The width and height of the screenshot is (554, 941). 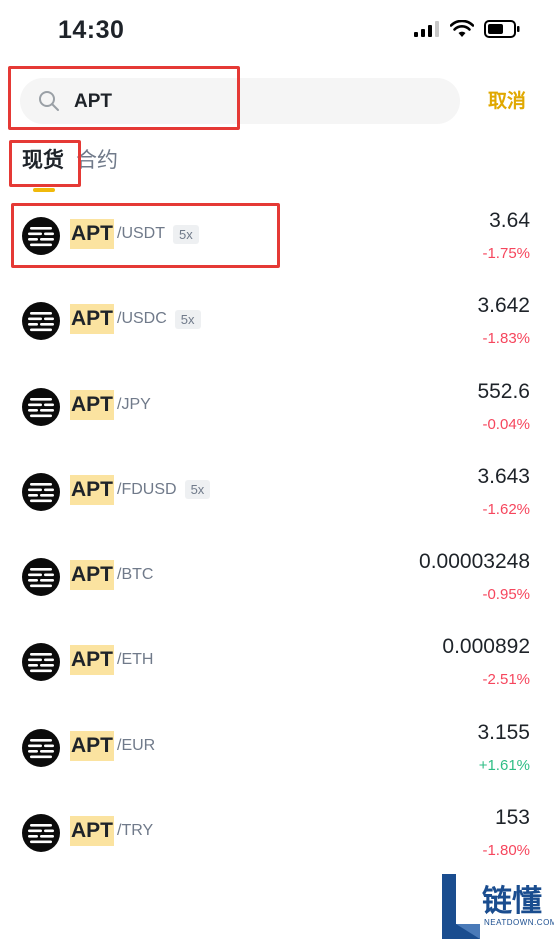 I want to click on pair-row: APT /EUR 3.155 +1.61%, so click(x=277, y=749).